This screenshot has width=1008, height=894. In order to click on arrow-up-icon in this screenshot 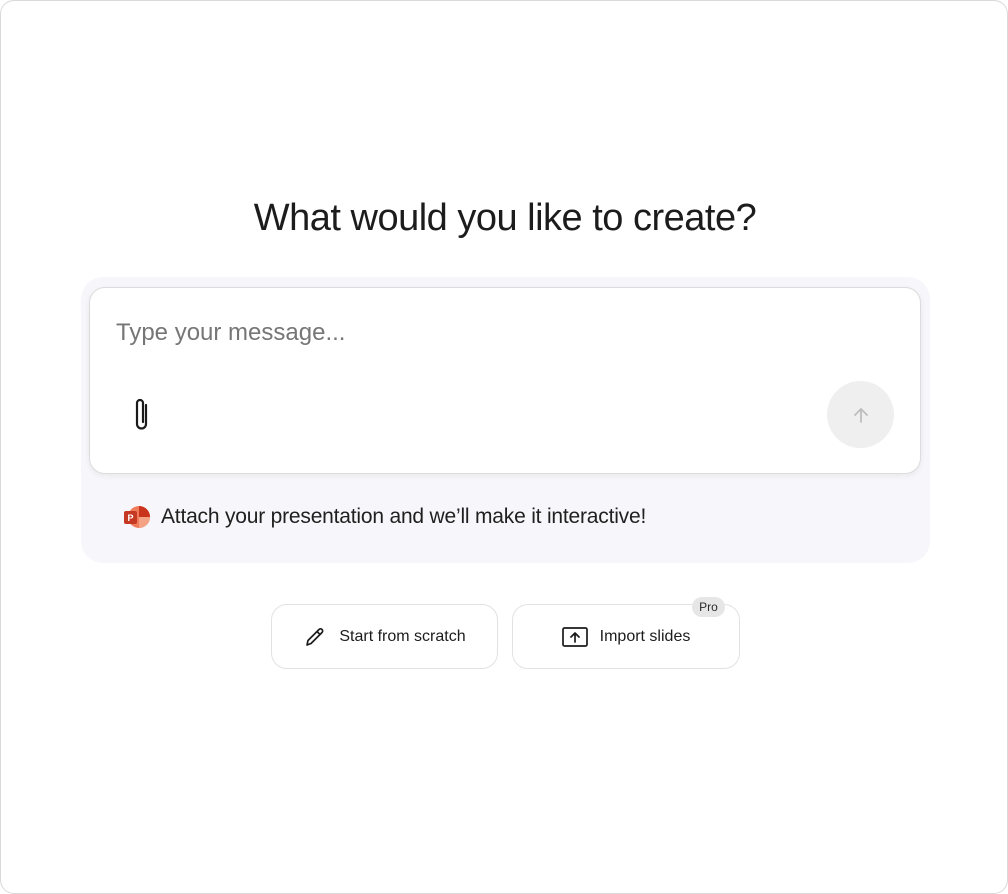, I will do `click(860, 415)`.